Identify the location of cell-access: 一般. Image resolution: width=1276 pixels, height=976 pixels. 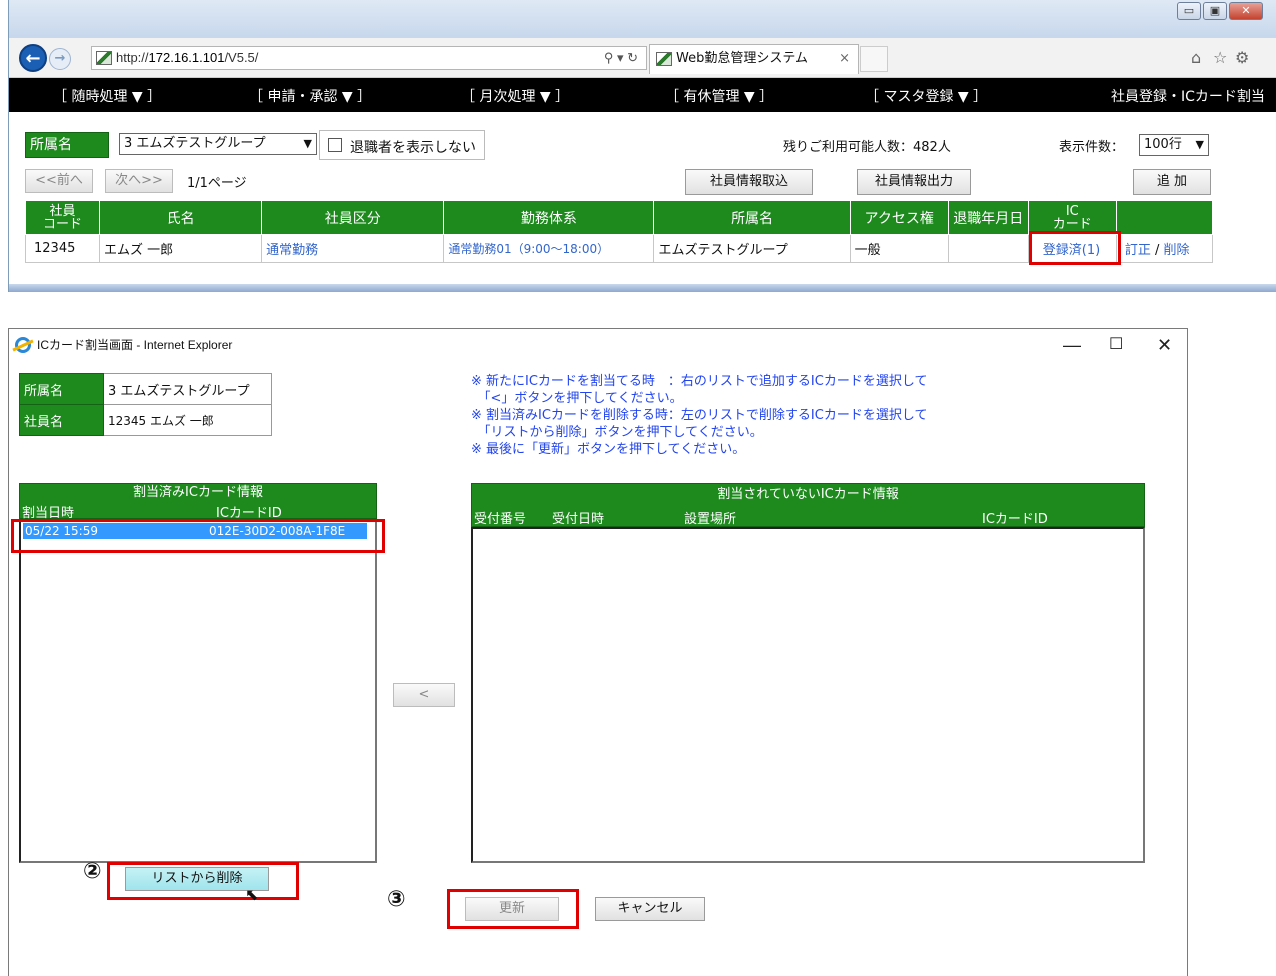
(899, 248).